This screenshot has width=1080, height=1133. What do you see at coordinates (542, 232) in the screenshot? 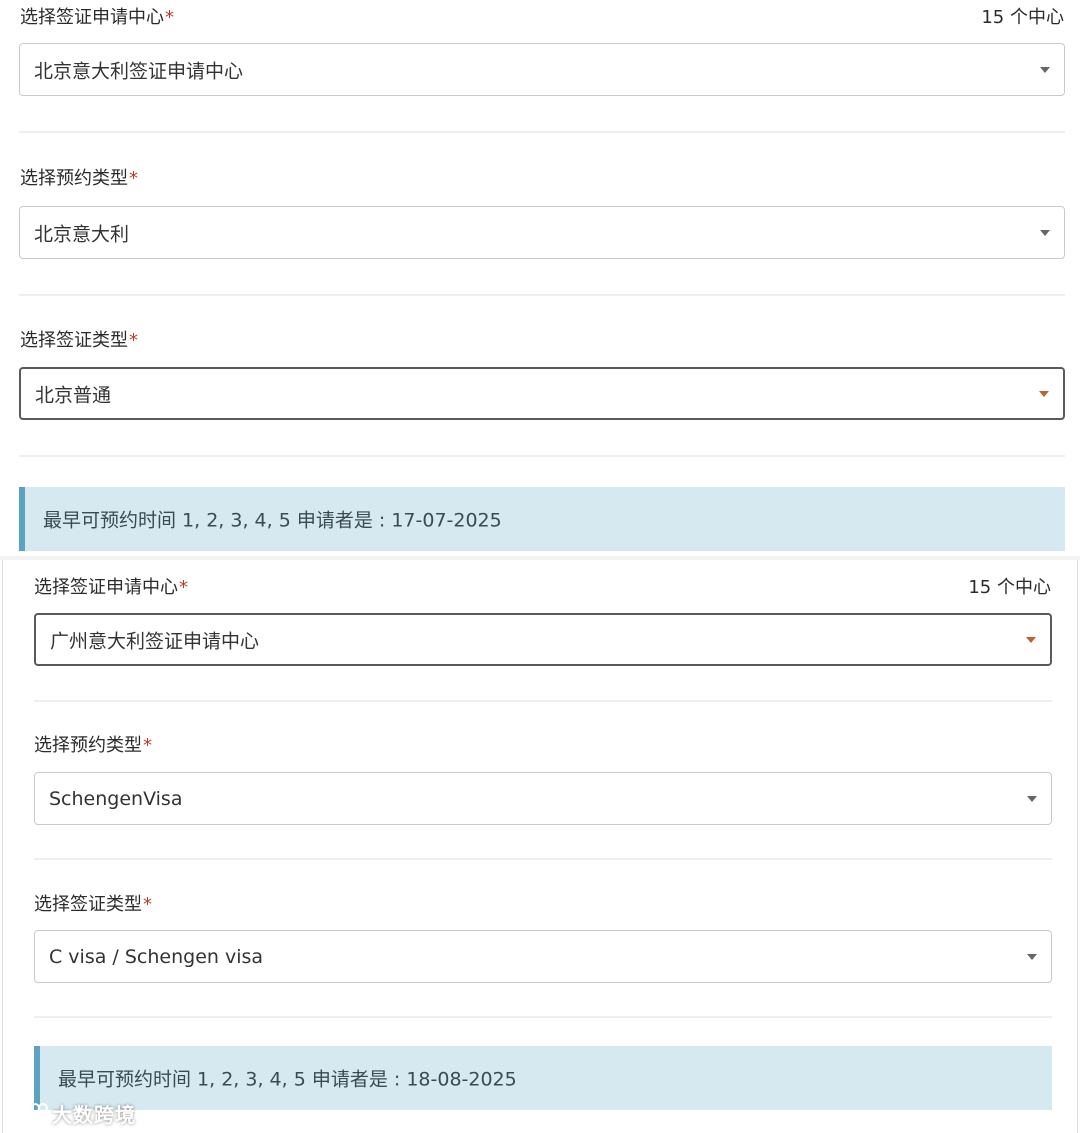
I see `appointment-type-select: 北京意大利` at bounding box center [542, 232].